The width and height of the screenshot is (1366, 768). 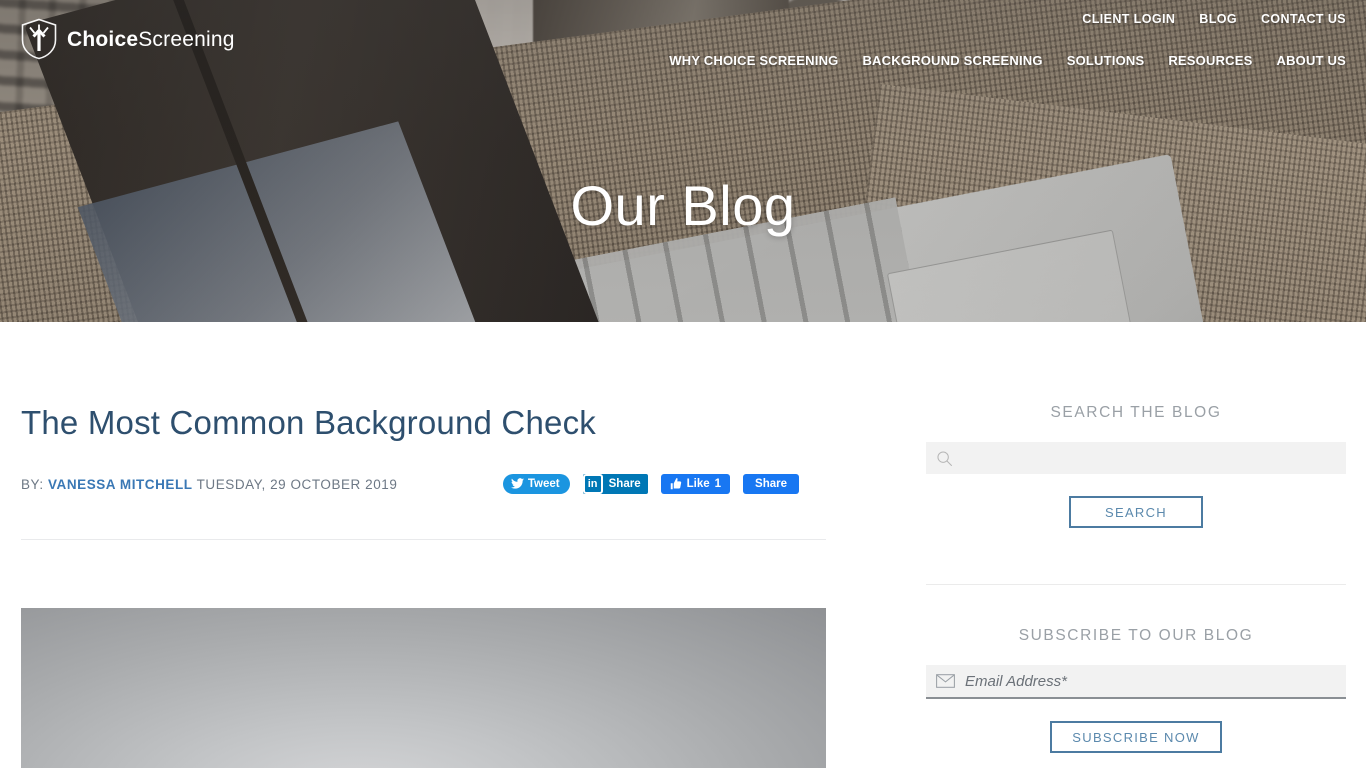 I want to click on subscribe-button-wrapper: SUBSCRIBE NOW, so click(x=1136, y=737).